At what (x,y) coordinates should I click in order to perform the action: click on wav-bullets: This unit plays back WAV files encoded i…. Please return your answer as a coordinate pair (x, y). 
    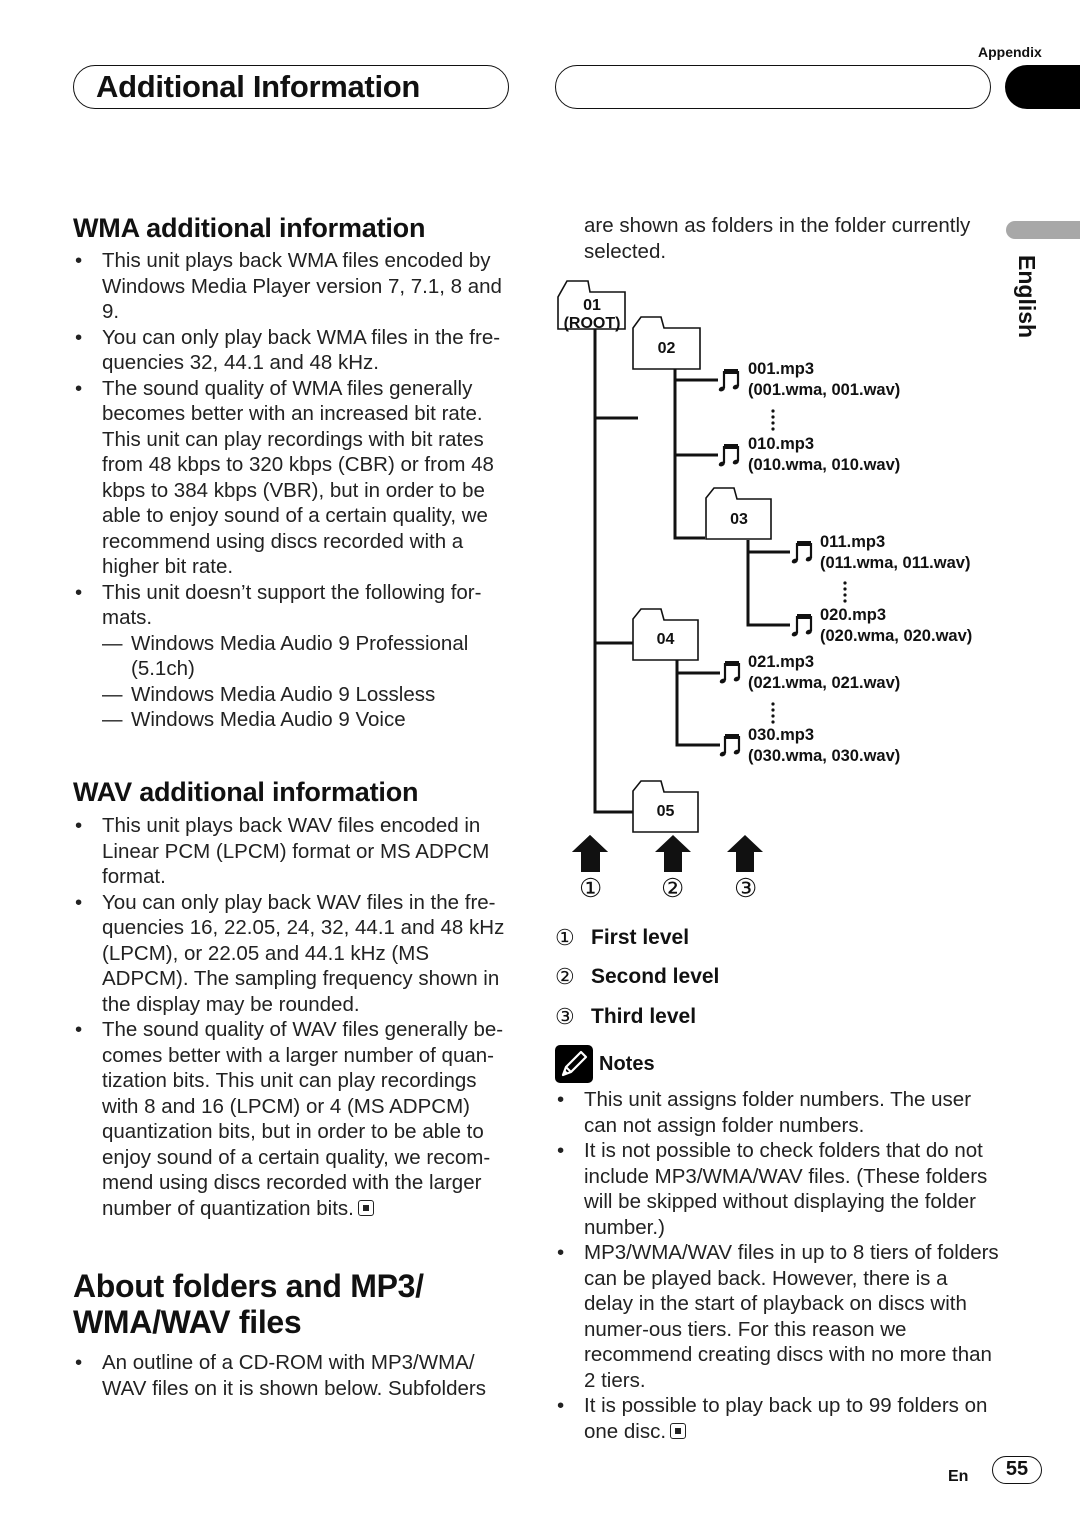
    Looking at the image, I should click on (295, 1017).